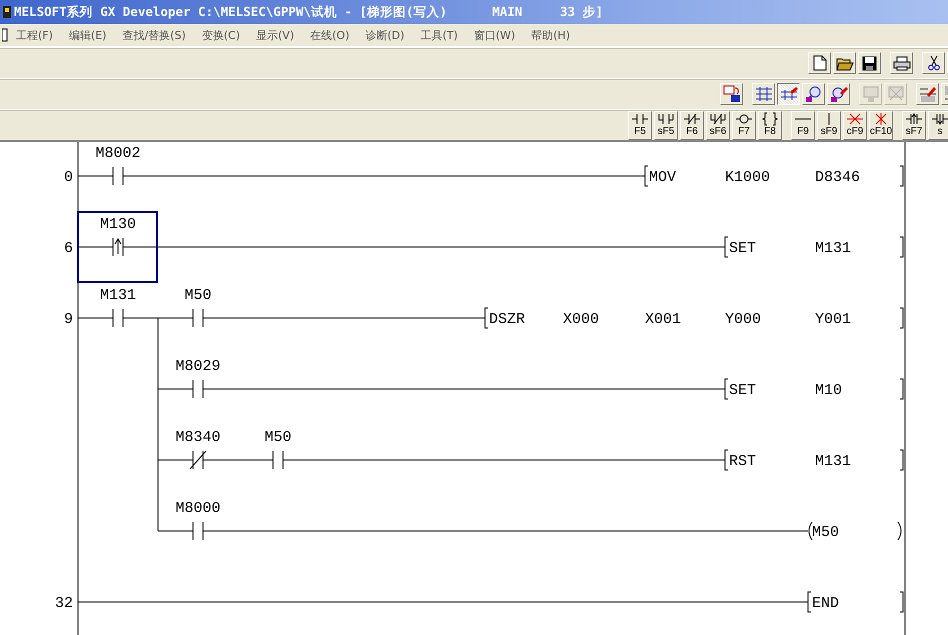 The image size is (948, 635). What do you see at coordinates (718, 119) in the screenshot?
I see `parallel-closed-contact-icon` at bounding box center [718, 119].